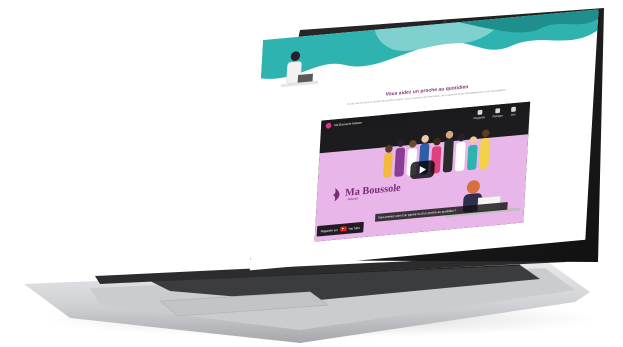 The width and height of the screenshot is (623, 347). Describe the element at coordinates (354, 228) in the screenshot. I see `platform-label: YouTube` at that location.